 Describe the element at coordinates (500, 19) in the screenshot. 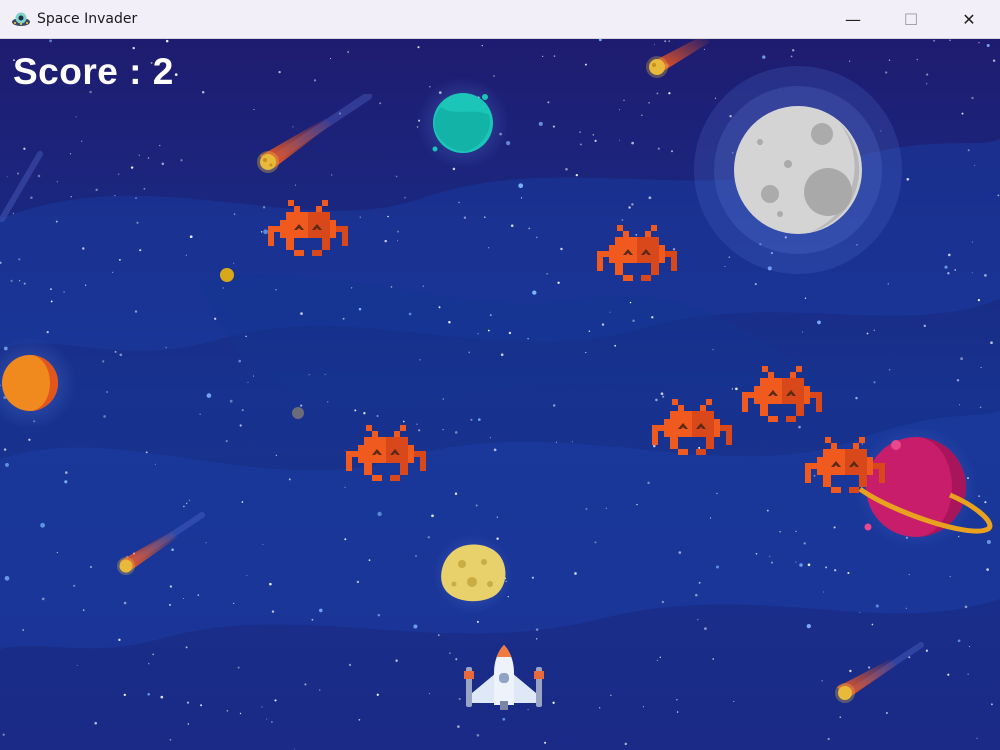

I see `title-bar: Space Invader — ☐ ✕` at that location.